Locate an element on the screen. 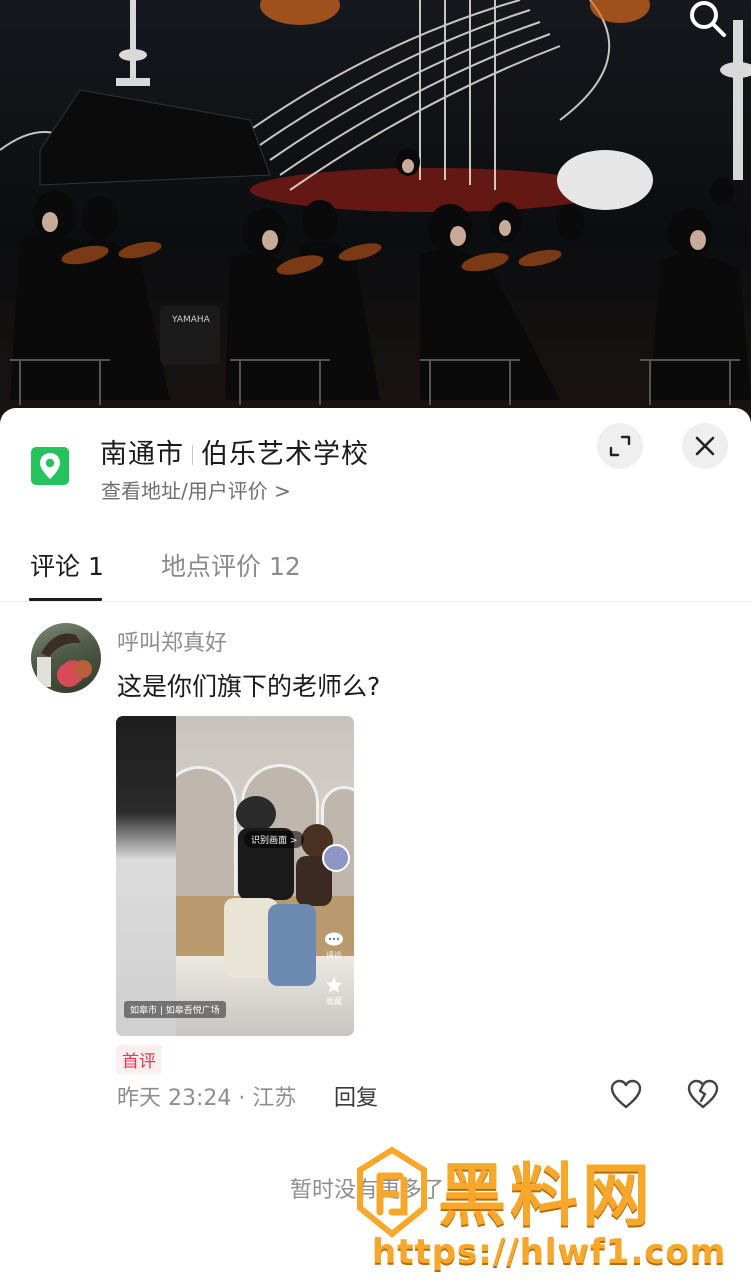  location-title: 南通市 伯乐艺术学校 is located at coordinates (234, 451).